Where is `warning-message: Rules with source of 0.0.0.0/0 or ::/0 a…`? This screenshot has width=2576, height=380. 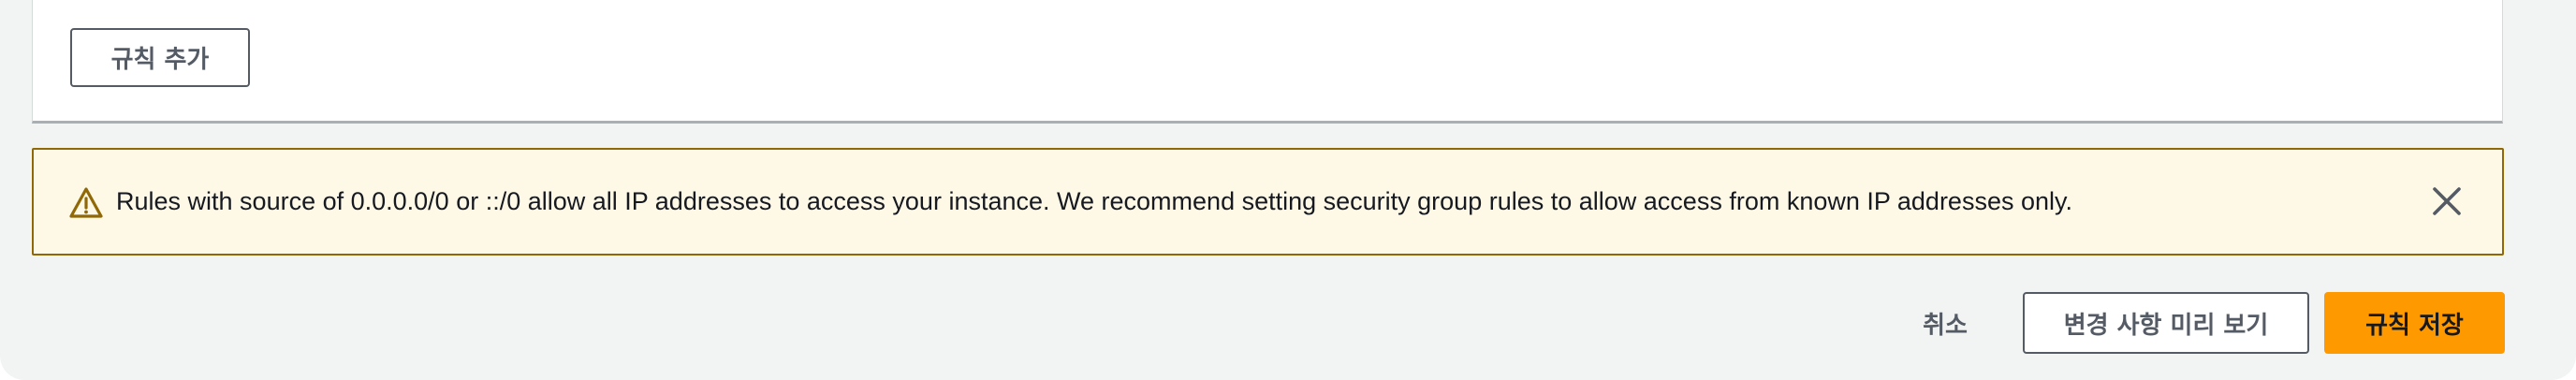 warning-message: Rules with source of 0.0.0.0/0 or ::/0 a… is located at coordinates (1094, 201).